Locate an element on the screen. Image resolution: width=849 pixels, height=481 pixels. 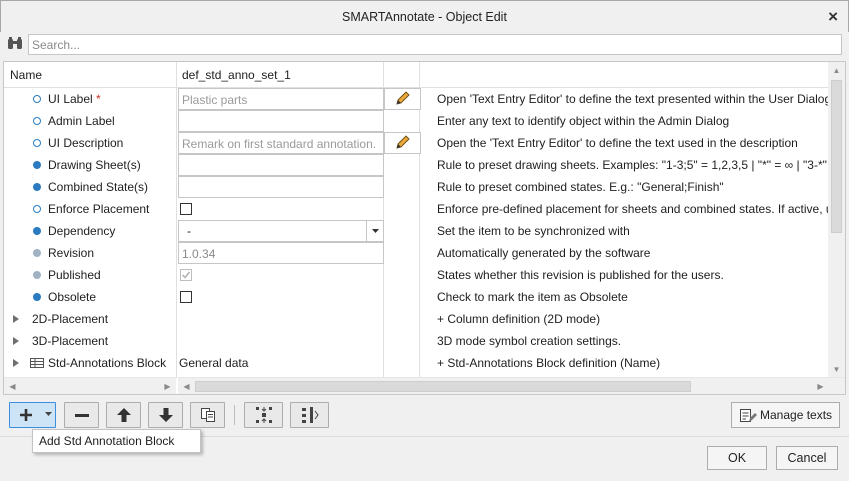
table-icon is located at coordinates (37, 363).